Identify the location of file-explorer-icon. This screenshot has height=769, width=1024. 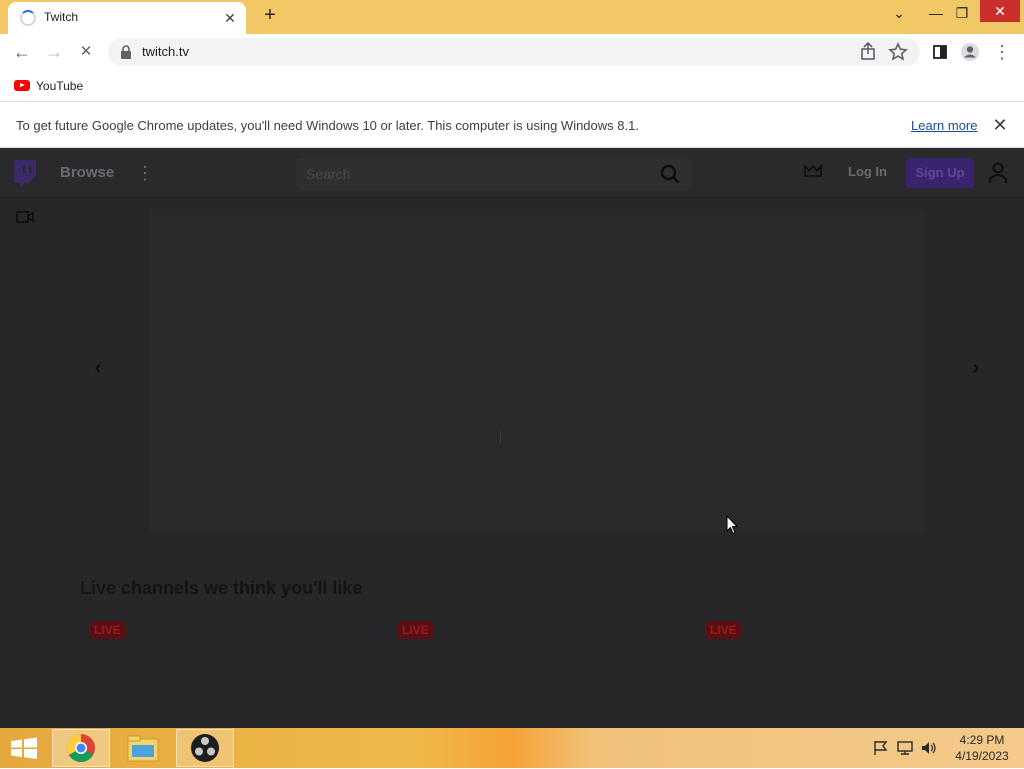
(143, 748).